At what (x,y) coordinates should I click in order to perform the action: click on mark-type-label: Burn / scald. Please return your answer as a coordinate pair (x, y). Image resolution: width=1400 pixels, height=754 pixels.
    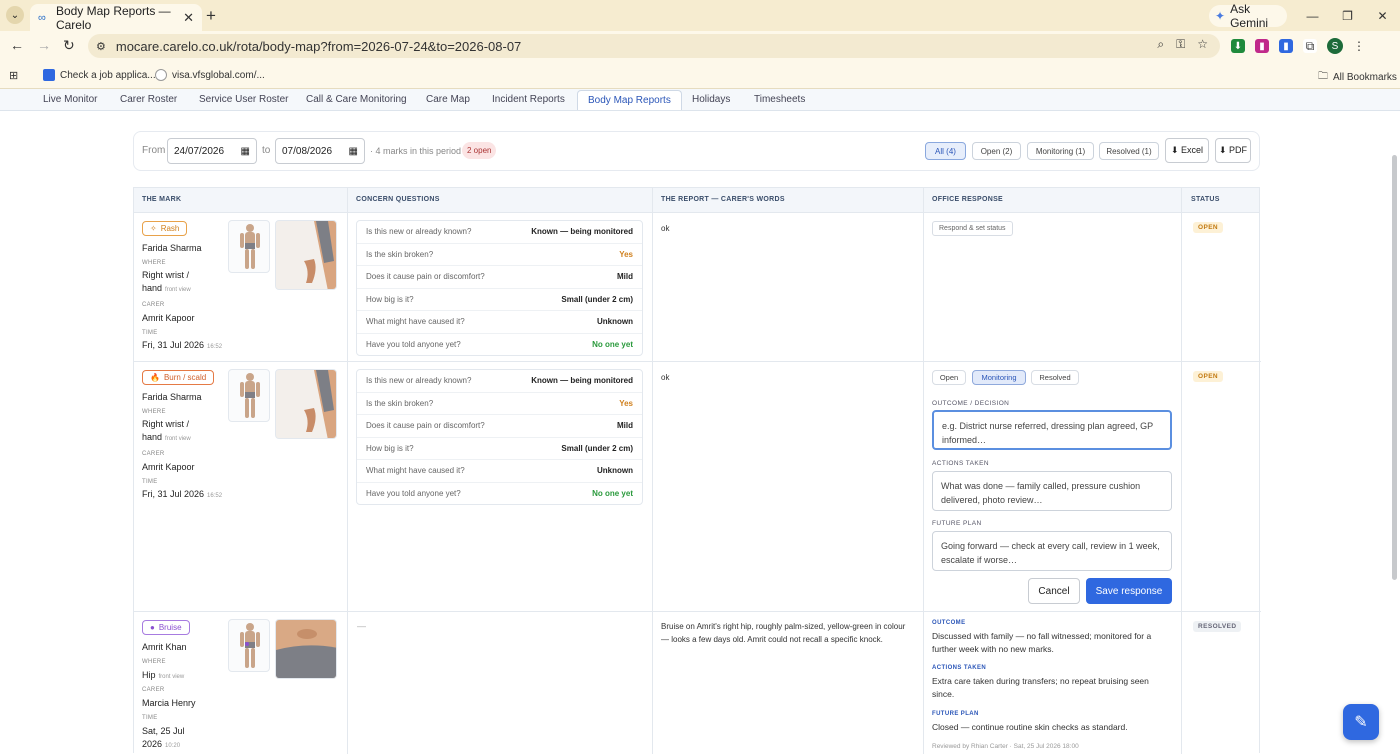
    Looking at the image, I should click on (185, 377).